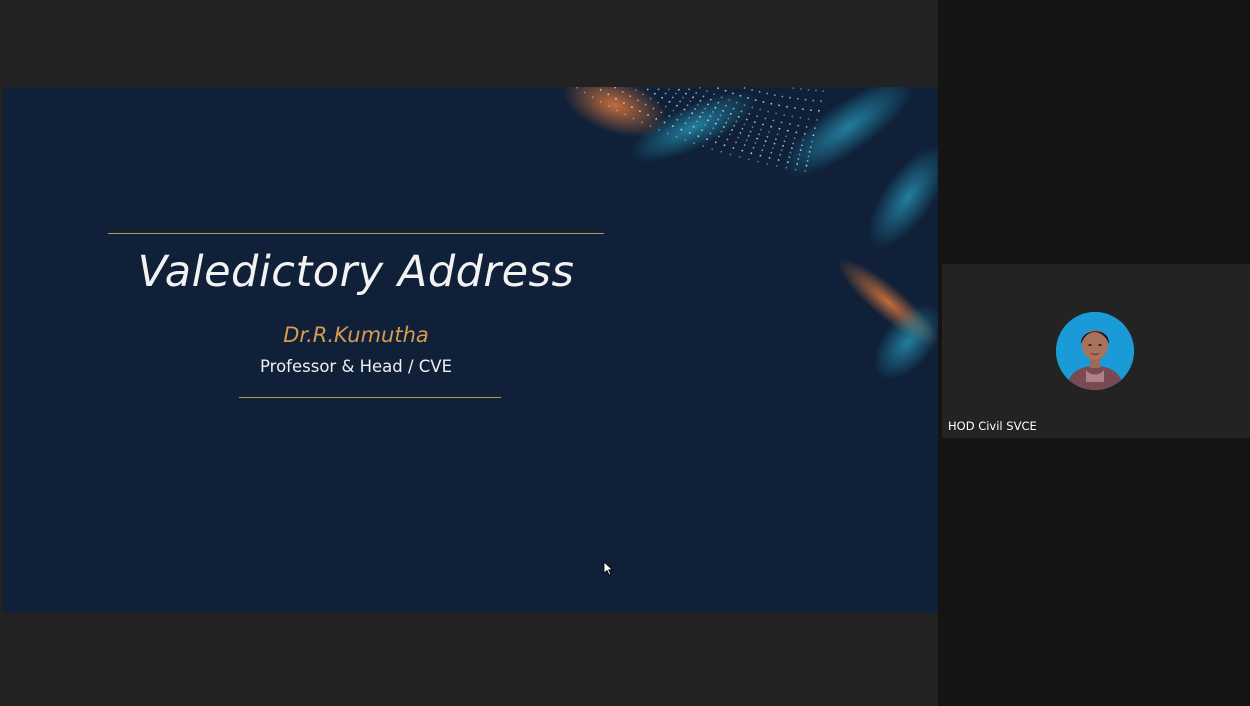  I want to click on title-top-rule, so click(356, 233).